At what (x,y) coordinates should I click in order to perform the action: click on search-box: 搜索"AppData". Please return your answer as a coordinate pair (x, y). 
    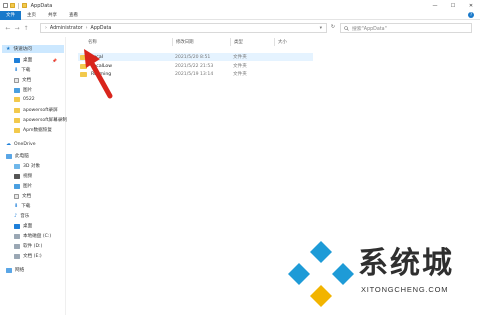
    Looking at the image, I should click on (406, 28).